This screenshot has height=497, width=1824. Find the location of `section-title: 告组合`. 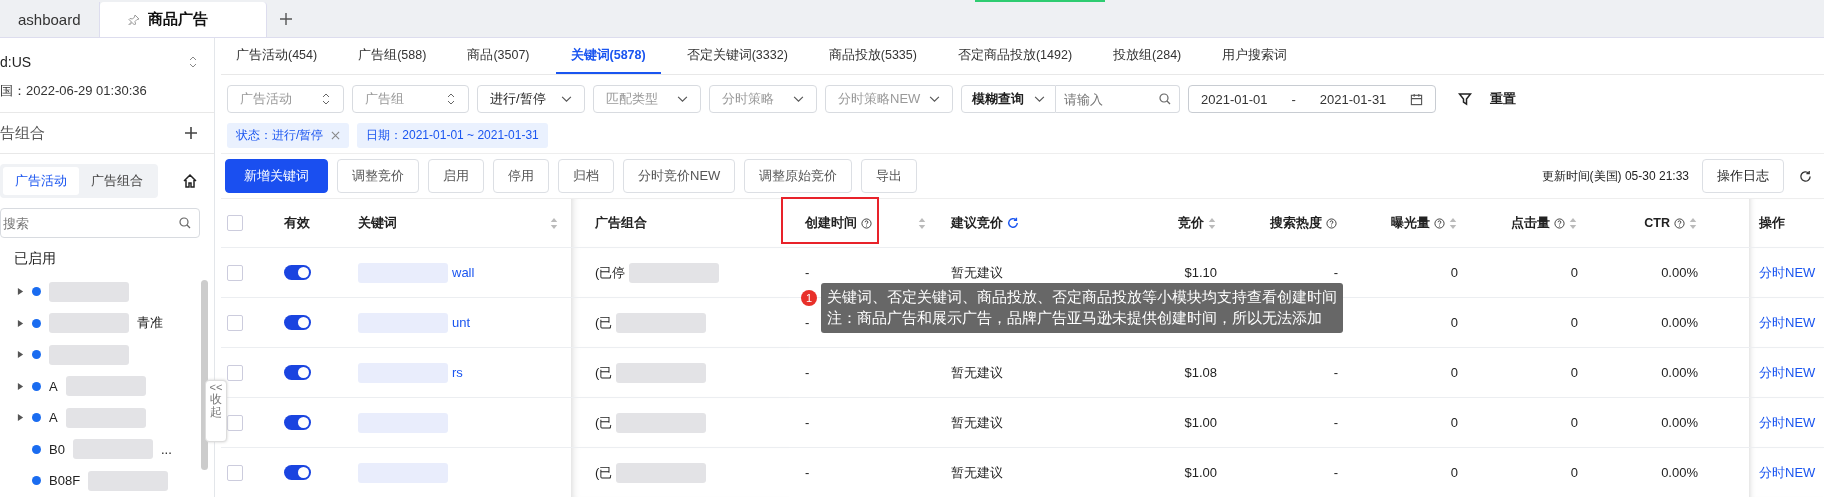

section-title: 告组合 is located at coordinates (22, 133).